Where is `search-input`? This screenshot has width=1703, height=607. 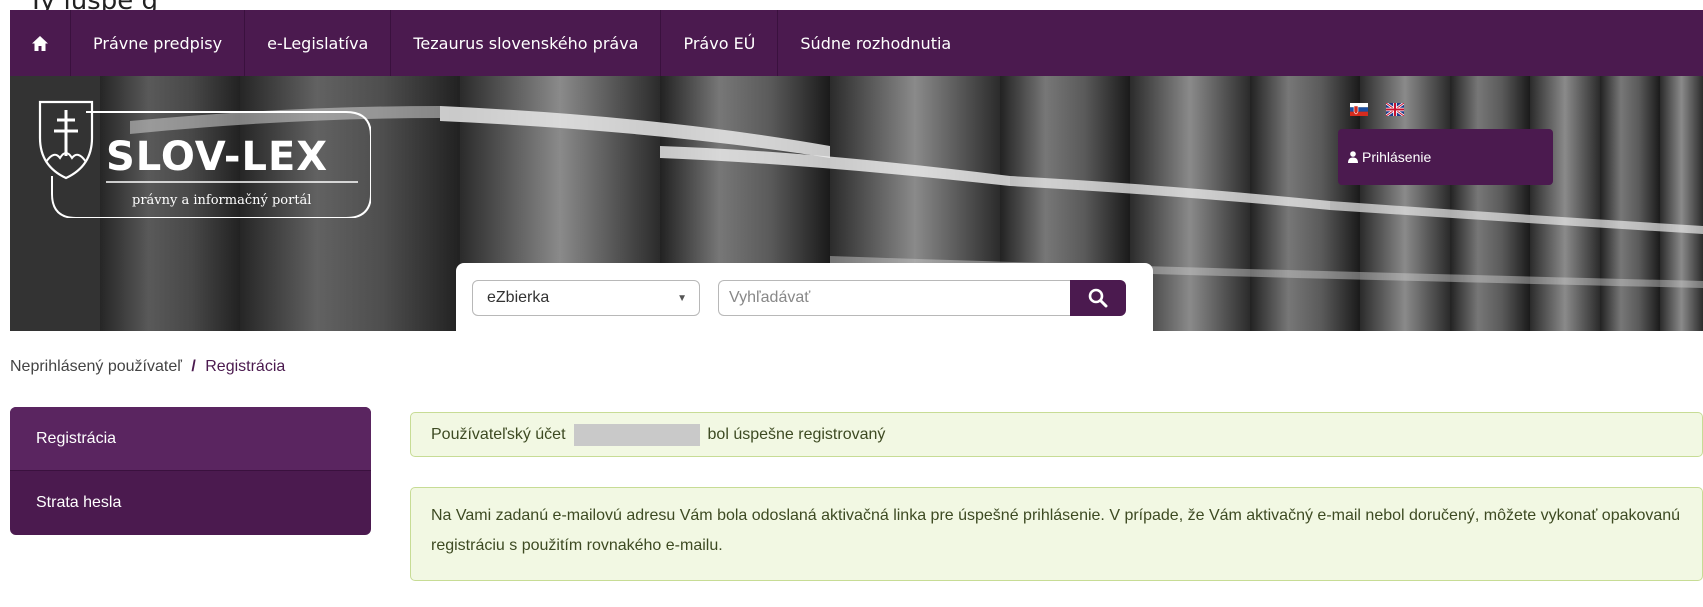 search-input is located at coordinates (894, 298).